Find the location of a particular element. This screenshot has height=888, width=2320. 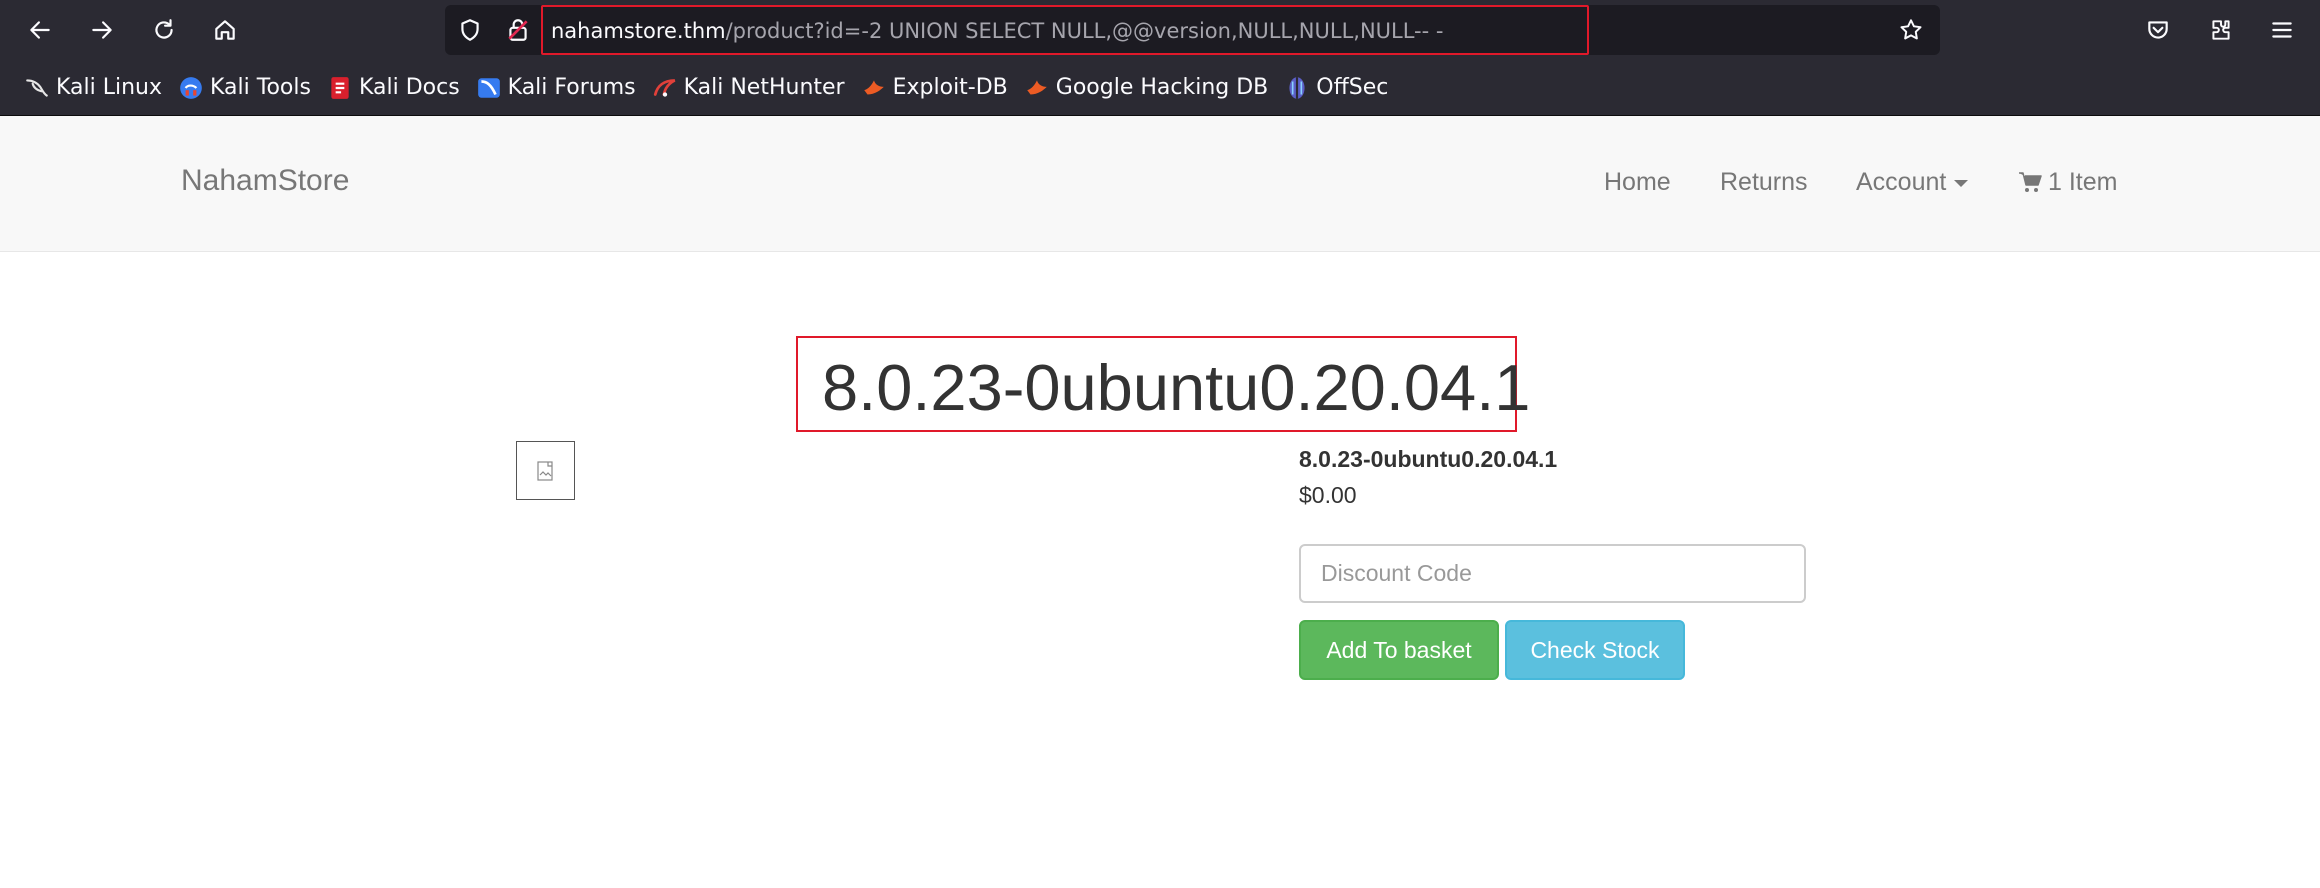

bookmark-kali-linux: Kali Linux is located at coordinates (93, 88).